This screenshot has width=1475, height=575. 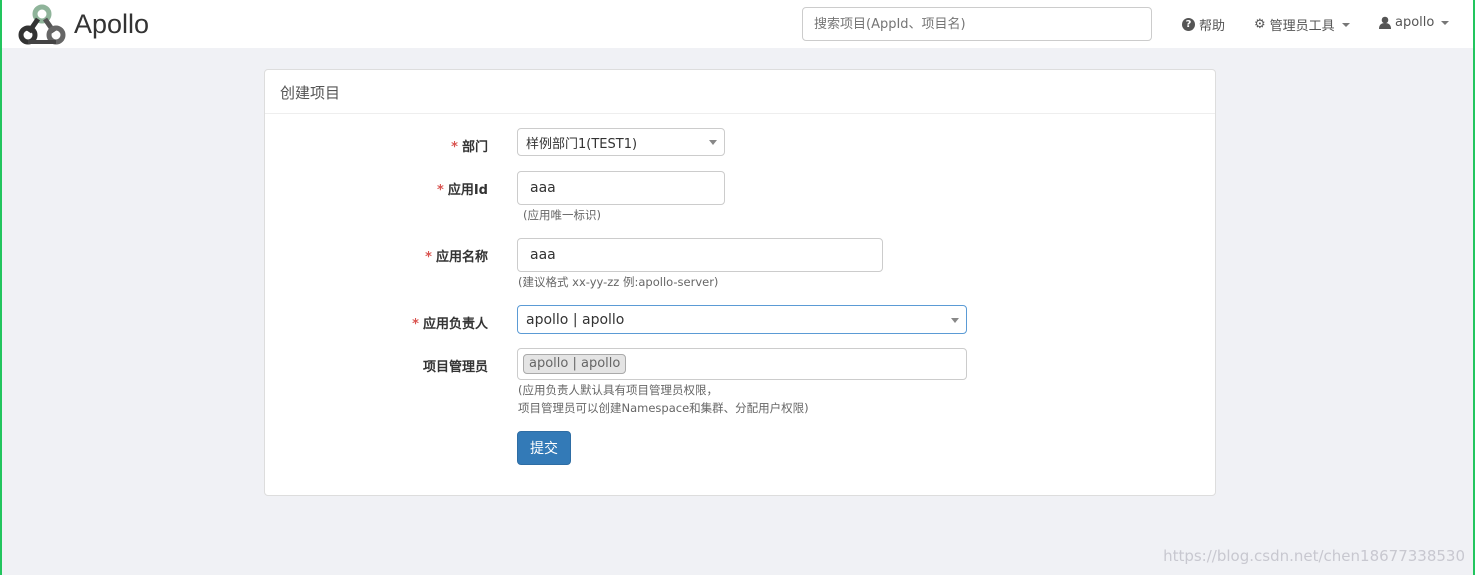 What do you see at coordinates (1385, 22) in the screenshot?
I see `user-icon` at bounding box center [1385, 22].